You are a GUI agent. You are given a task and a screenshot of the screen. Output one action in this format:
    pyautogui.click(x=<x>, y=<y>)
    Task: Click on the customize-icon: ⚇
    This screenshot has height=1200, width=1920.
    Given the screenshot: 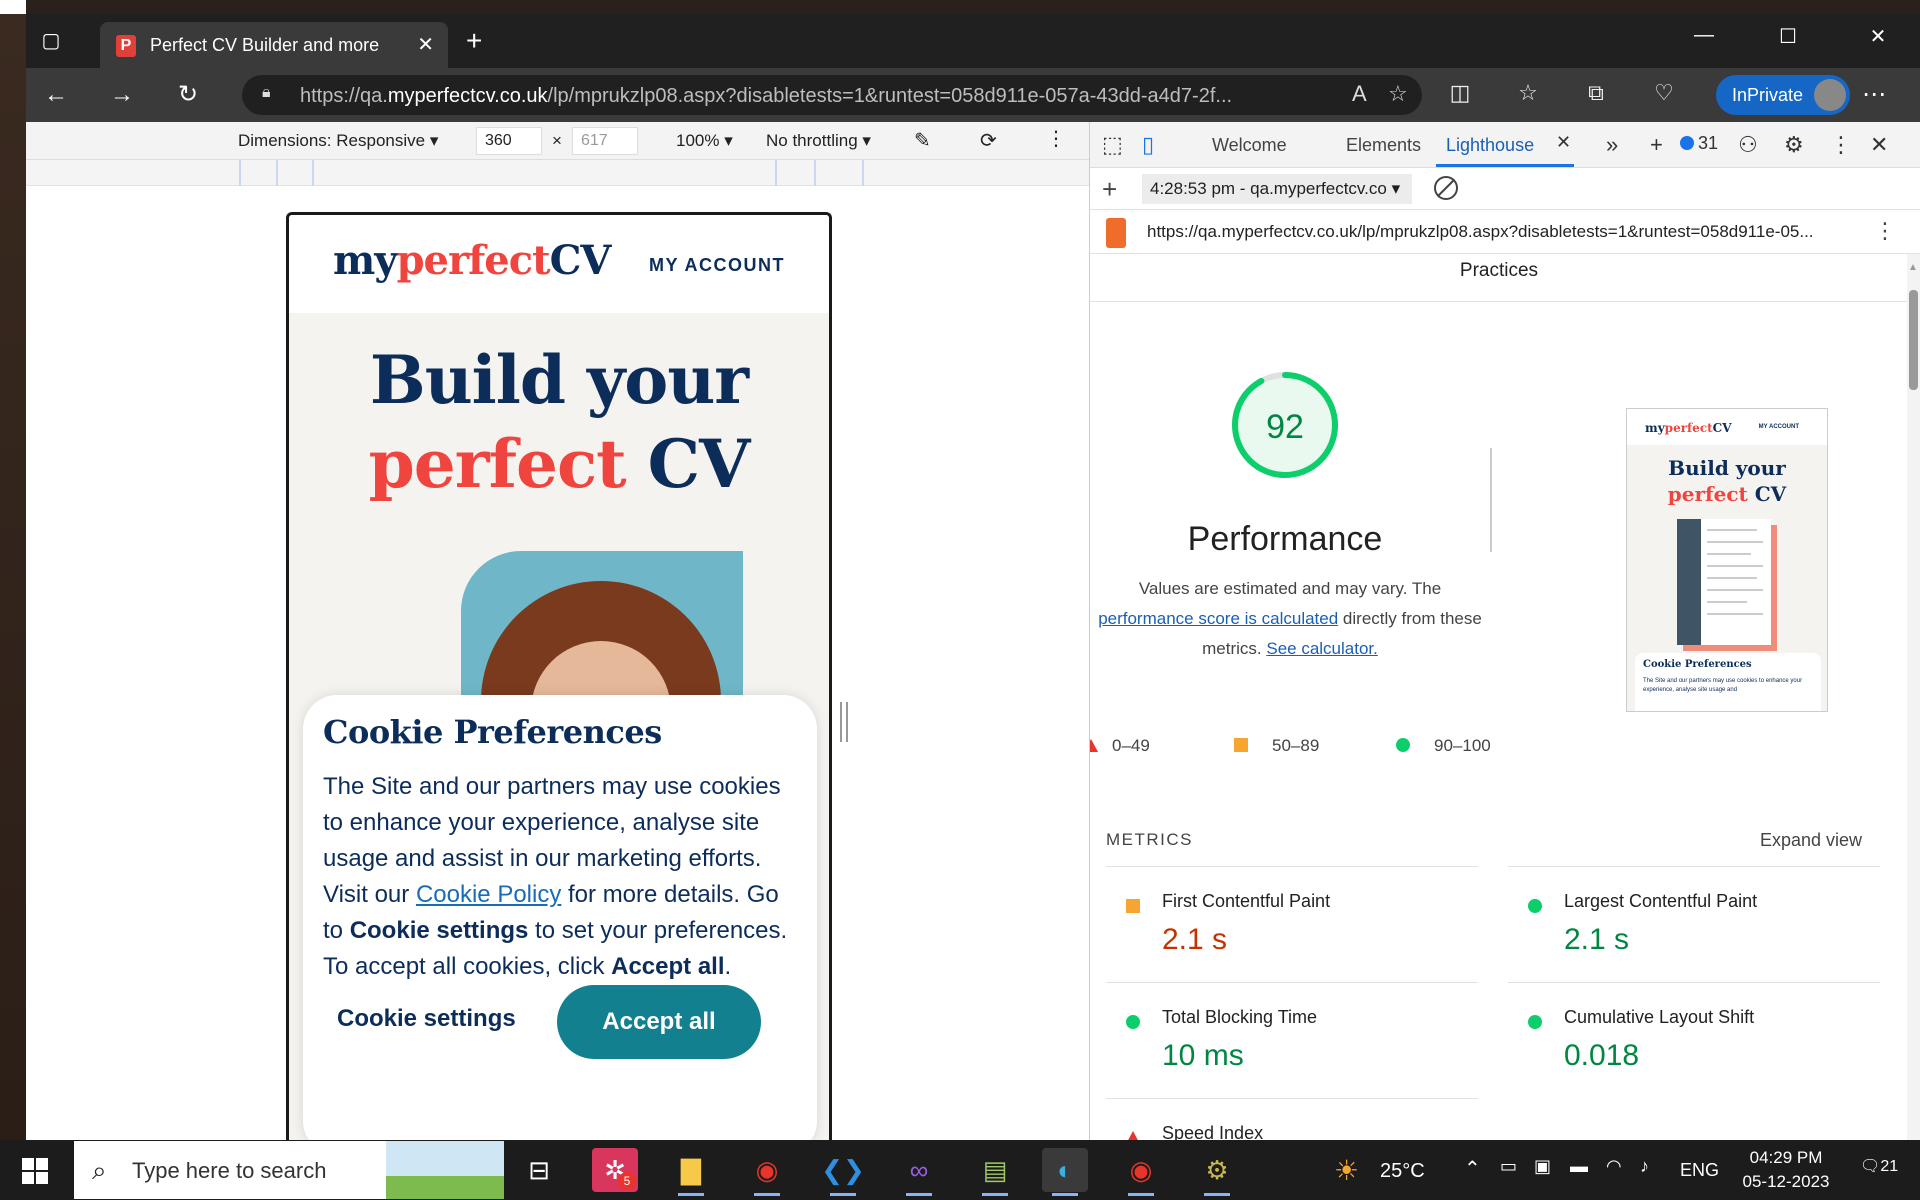 What is the action you would take?
    pyautogui.click(x=1748, y=145)
    